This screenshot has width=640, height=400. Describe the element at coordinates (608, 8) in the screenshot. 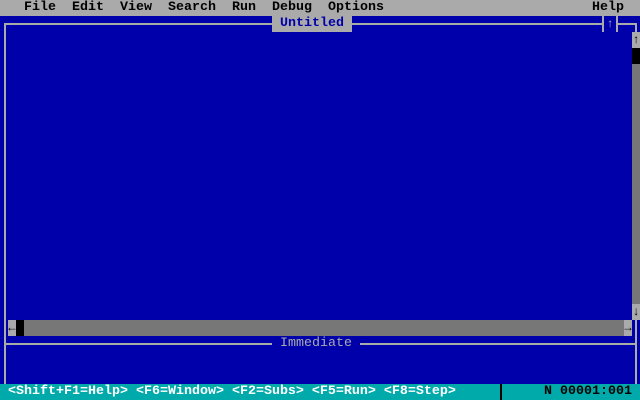

I see `menu-help: Help` at that location.